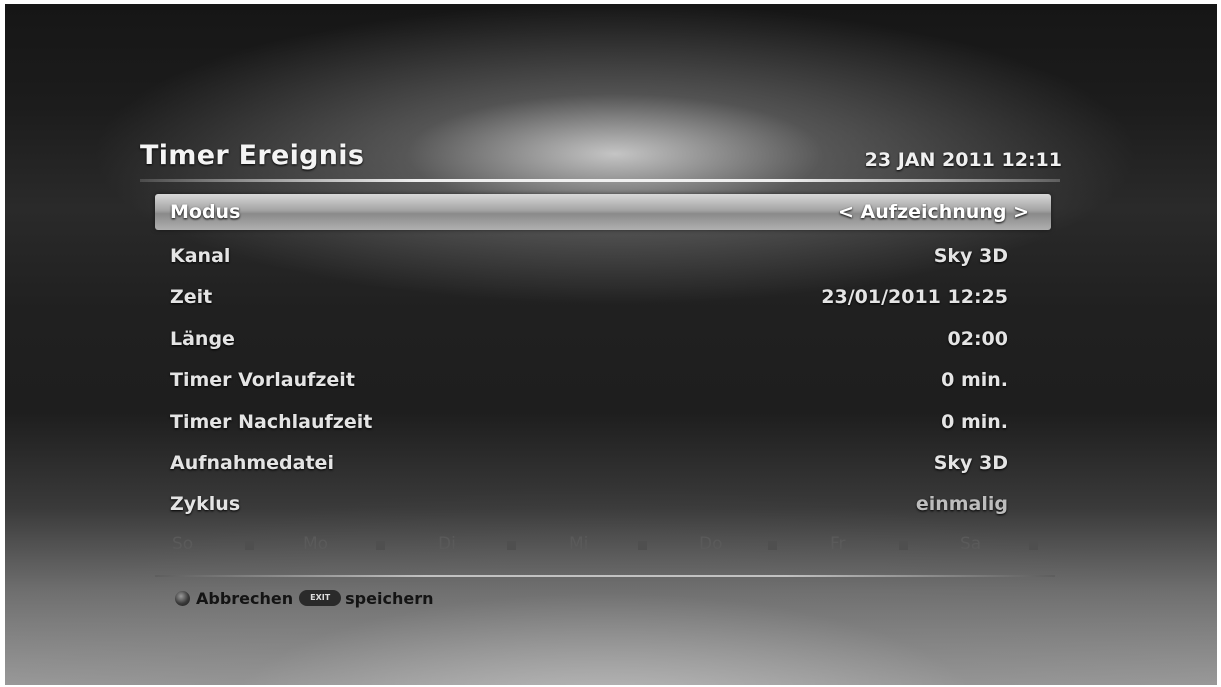 The width and height of the screenshot is (1221, 687). Describe the element at coordinates (838, 544) in the screenshot. I see `weekday-fr: Fr` at that location.